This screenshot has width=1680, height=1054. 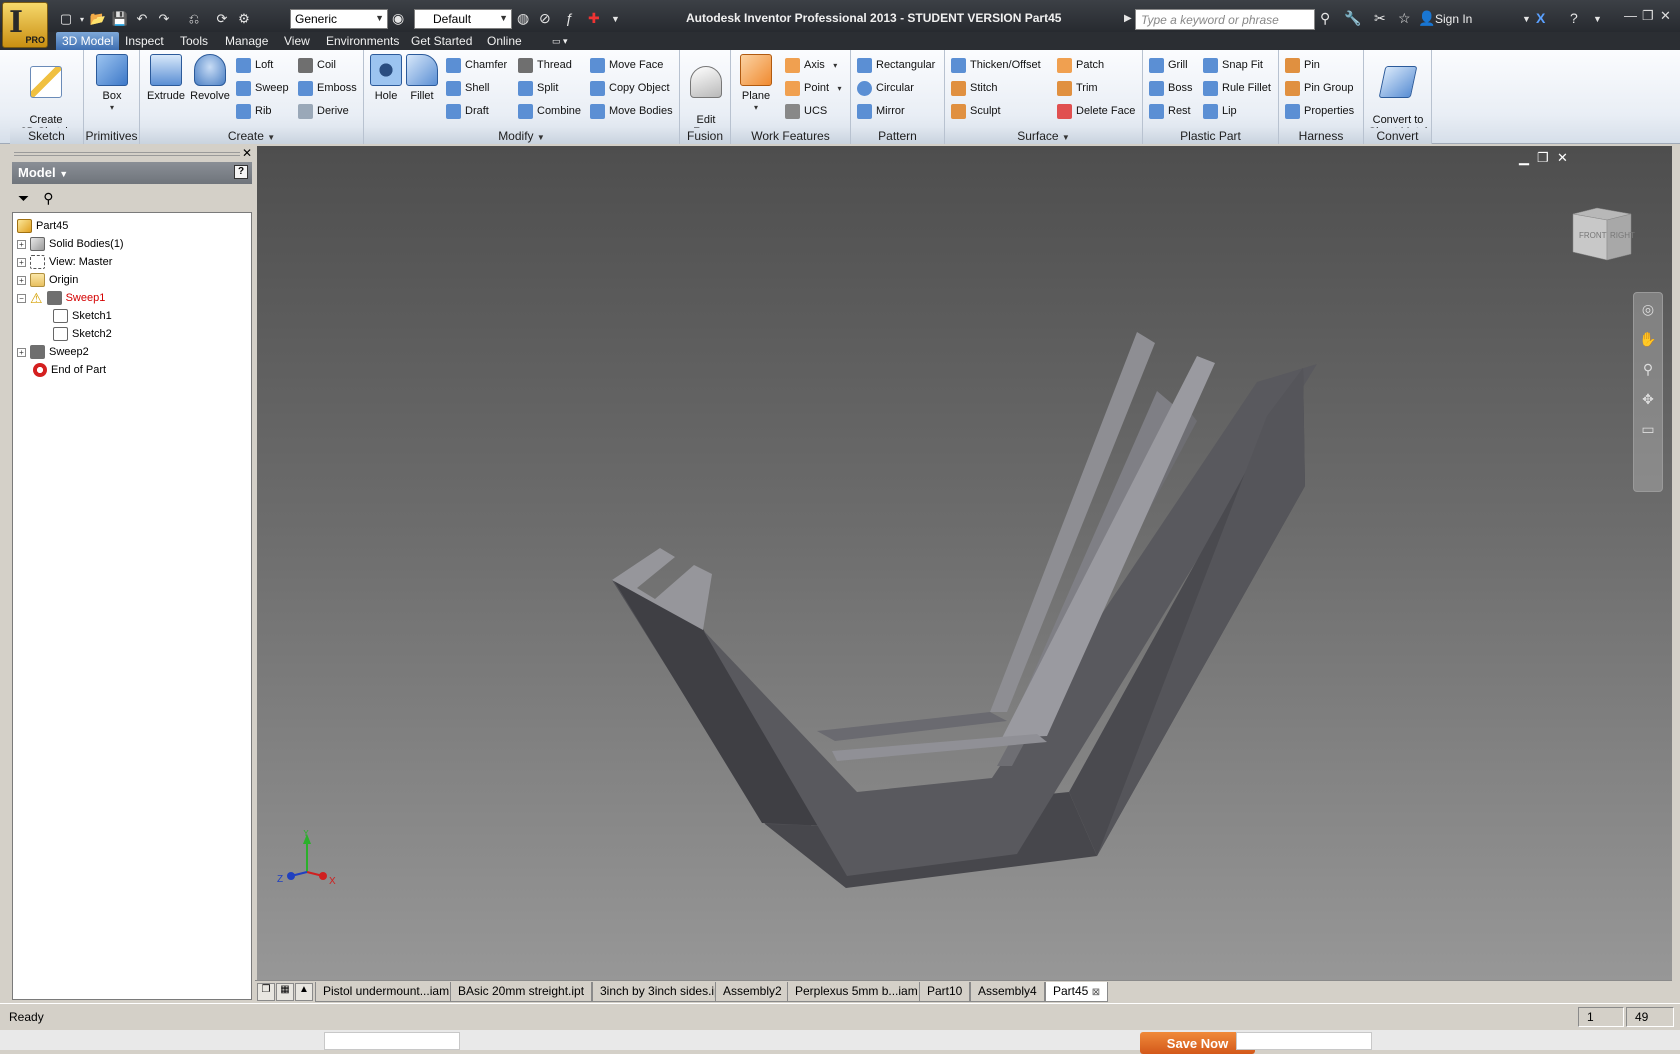 What do you see at coordinates (1319, 111) in the screenshot?
I see `properties-button: Properties` at bounding box center [1319, 111].